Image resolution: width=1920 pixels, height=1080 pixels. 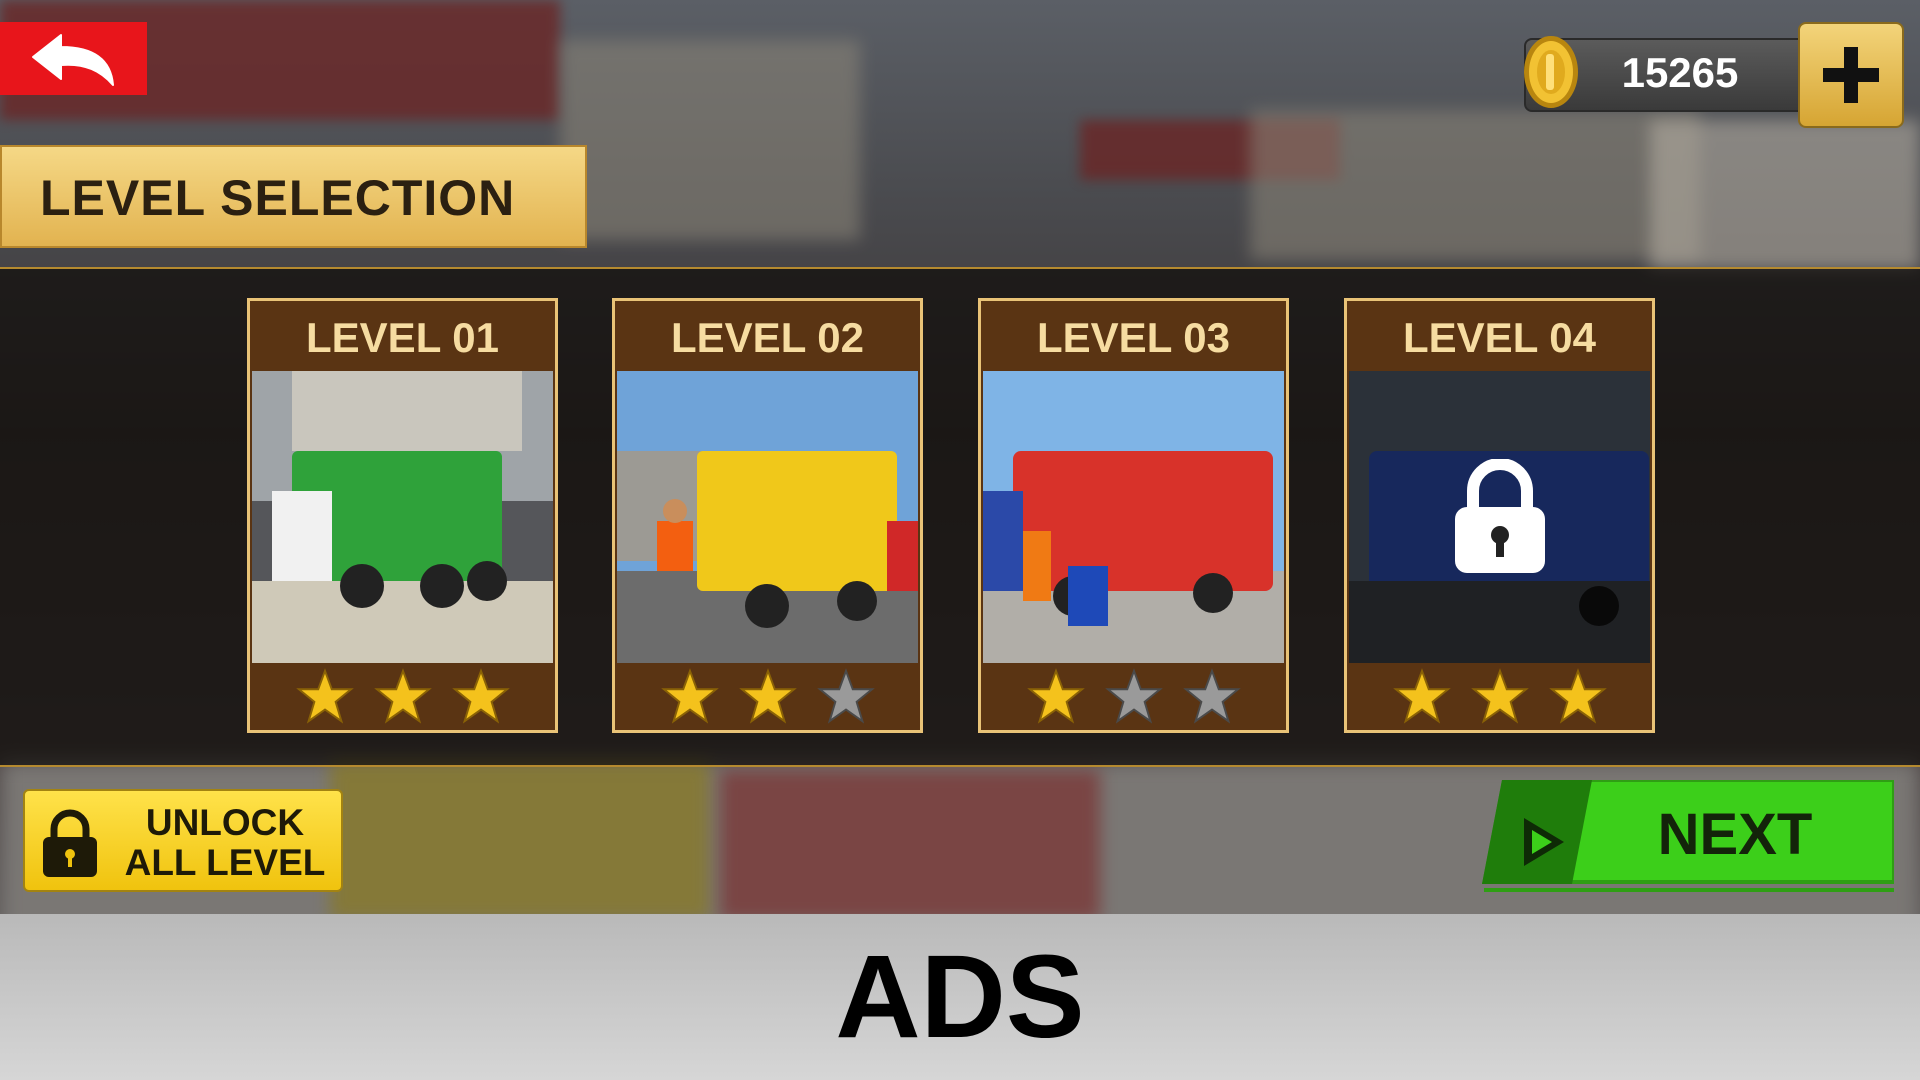 What do you see at coordinates (1499, 337) in the screenshot?
I see `level-label: LEVEL 04` at bounding box center [1499, 337].